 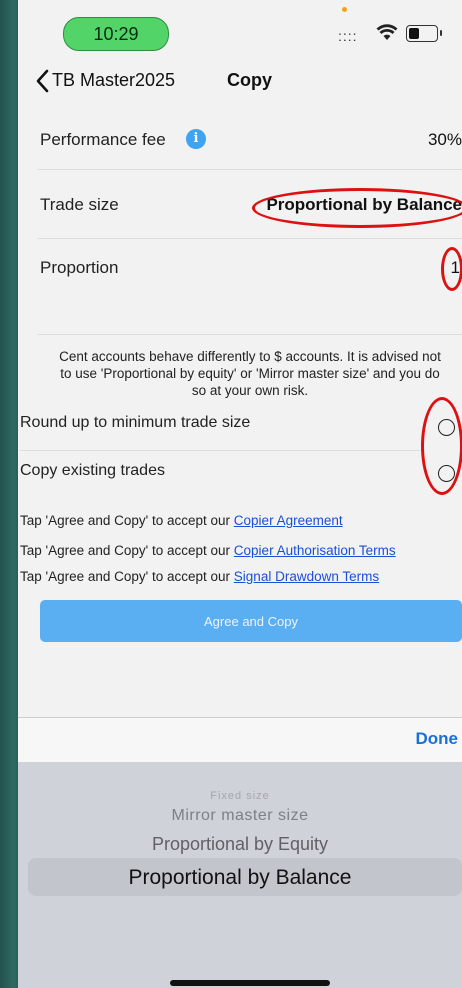 What do you see at coordinates (348, 36) in the screenshot?
I see `signal-icon: ::::` at bounding box center [348, 36].